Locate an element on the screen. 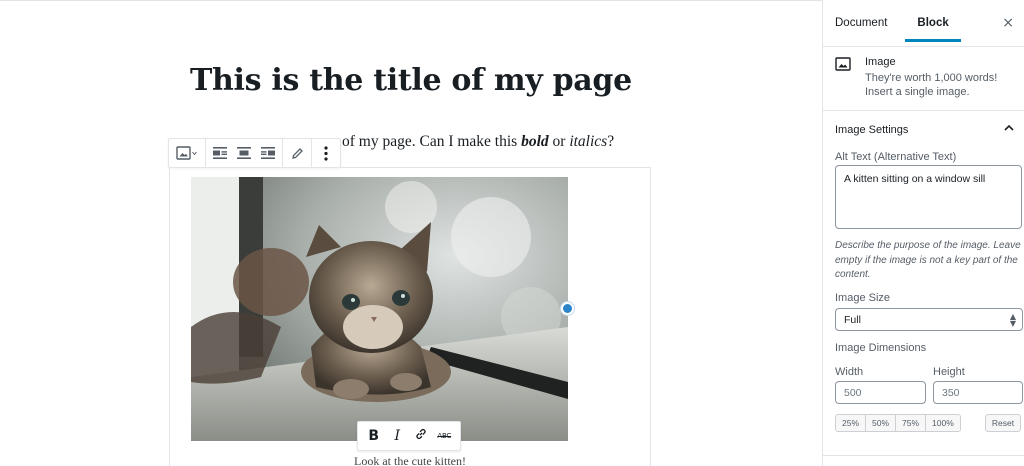 The image size is (1024, 466). align-left-button is located at coordinates (220, 153).